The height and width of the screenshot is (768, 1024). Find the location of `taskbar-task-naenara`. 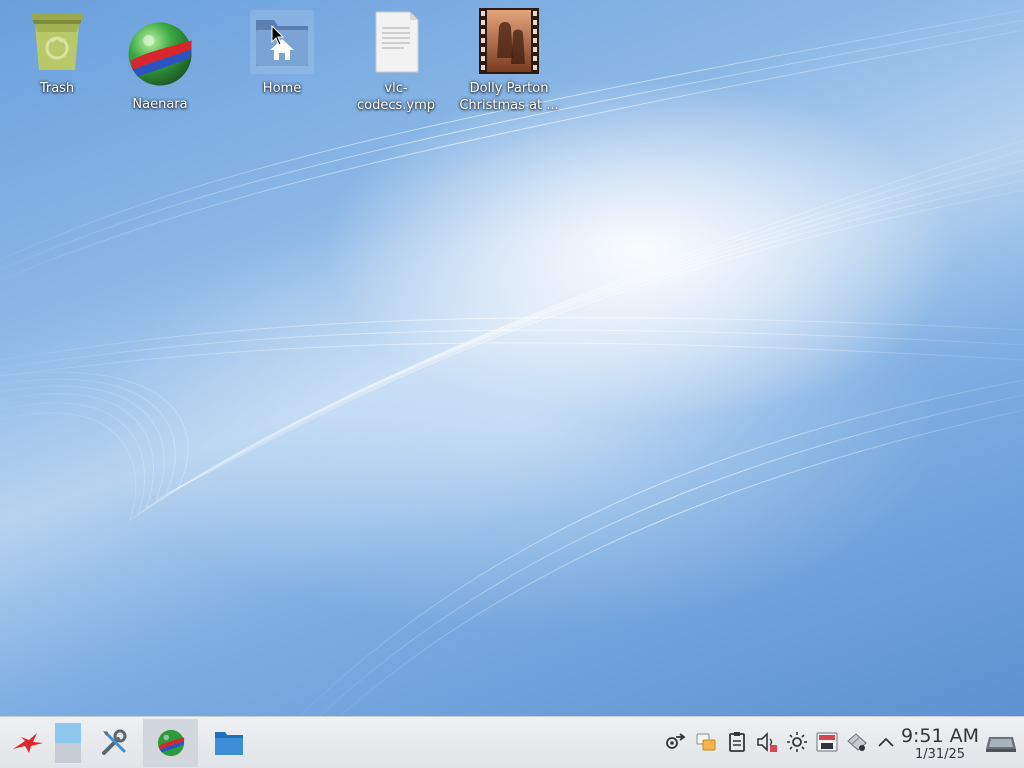

taskbar-task-naenara is located at coordinates (170, 743).